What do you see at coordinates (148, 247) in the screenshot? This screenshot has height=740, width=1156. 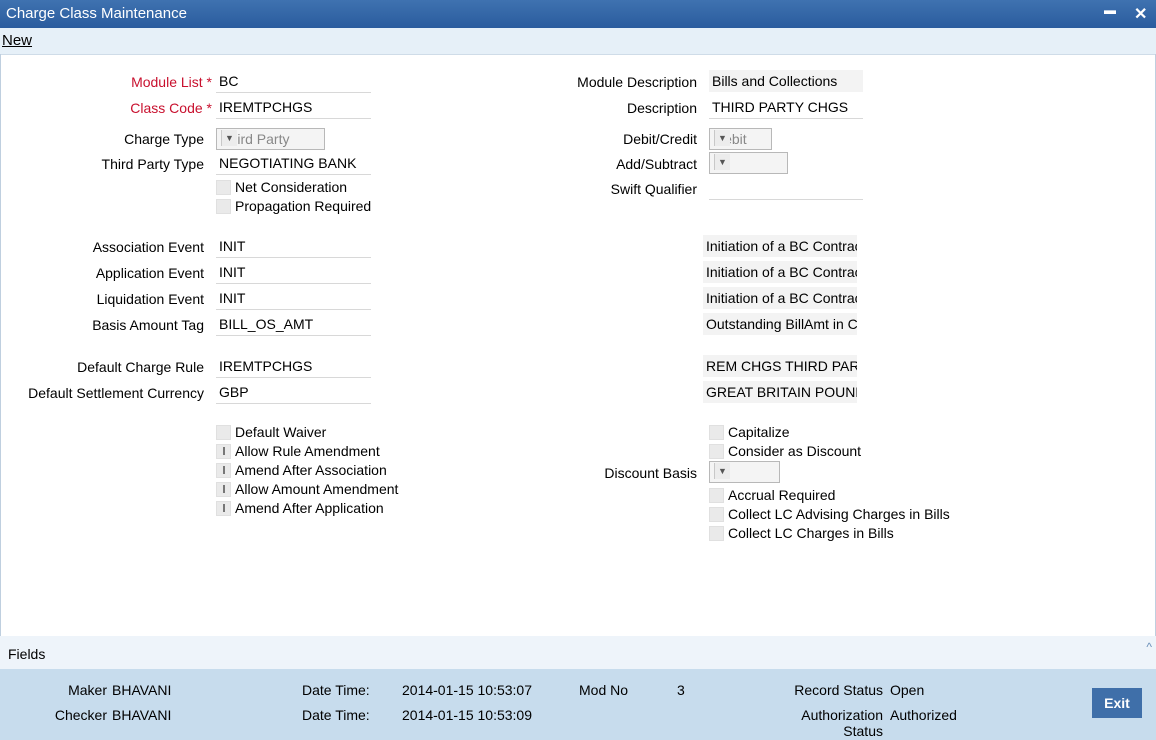 I see `association-event-label: Association Event` at bounding box center [148, 247].